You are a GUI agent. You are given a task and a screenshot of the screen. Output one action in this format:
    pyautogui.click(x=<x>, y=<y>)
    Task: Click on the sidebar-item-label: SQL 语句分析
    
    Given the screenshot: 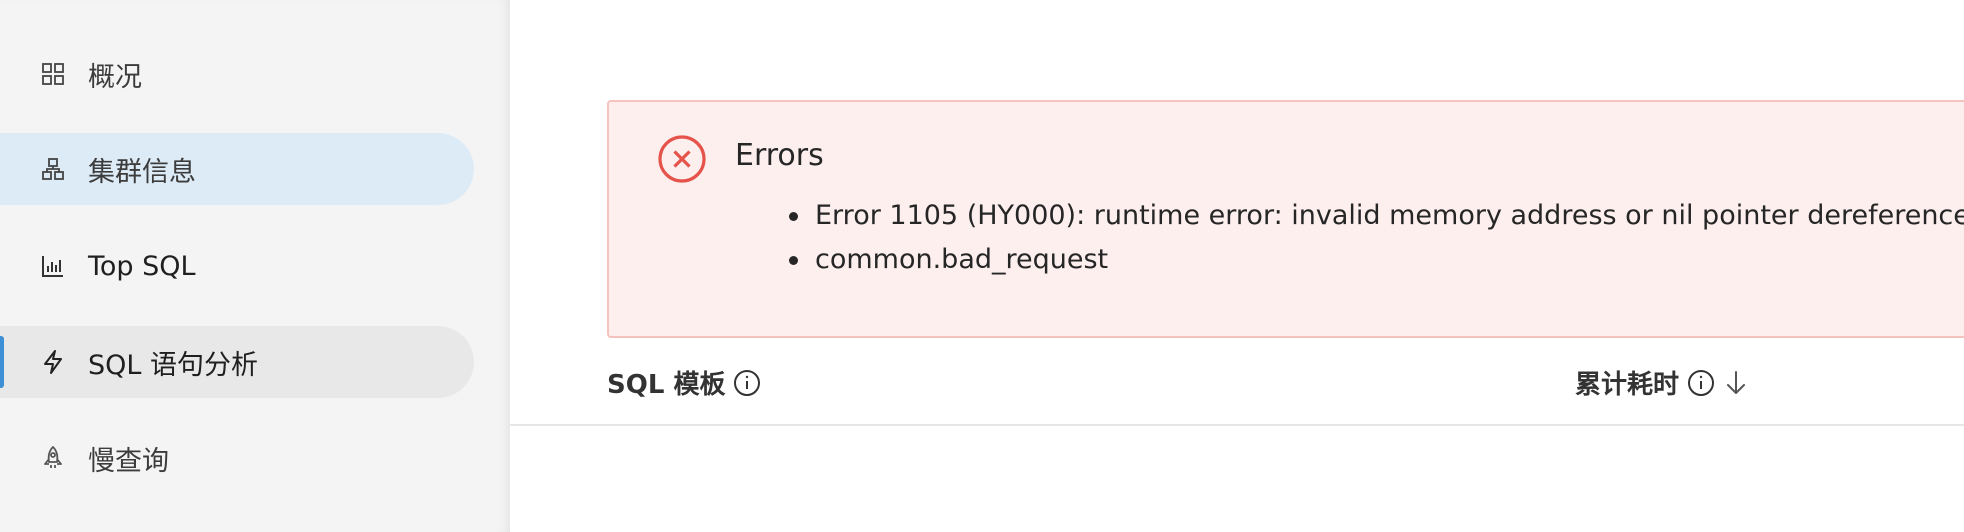 What is the action you would take?
    pyautogui.click(x=173, y=365)
    